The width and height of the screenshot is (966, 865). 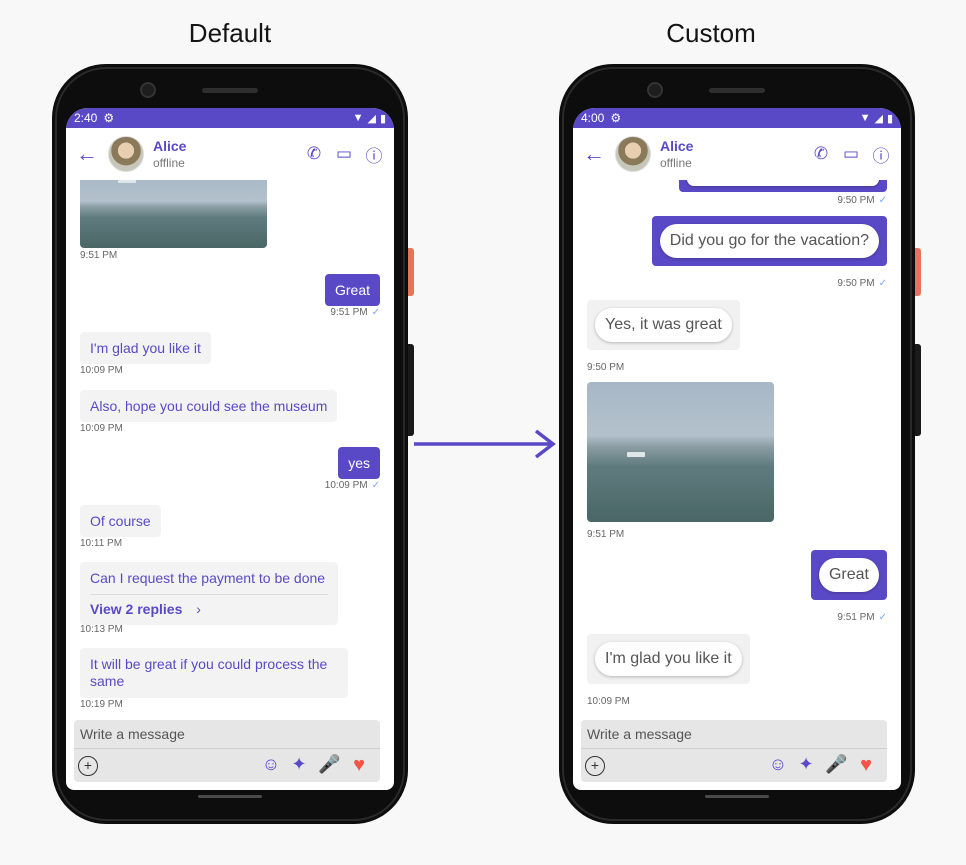 I want to click on message-time: 10:13 PM, so click(x=101, y=629).